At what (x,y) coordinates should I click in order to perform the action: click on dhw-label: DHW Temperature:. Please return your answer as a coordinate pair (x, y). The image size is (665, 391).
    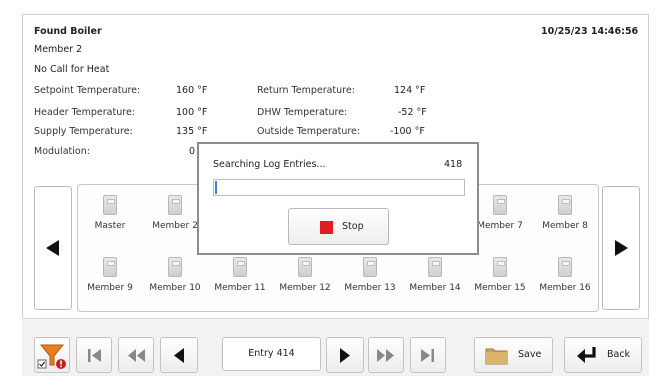
    Looking at the image, I should click on (302, 112).